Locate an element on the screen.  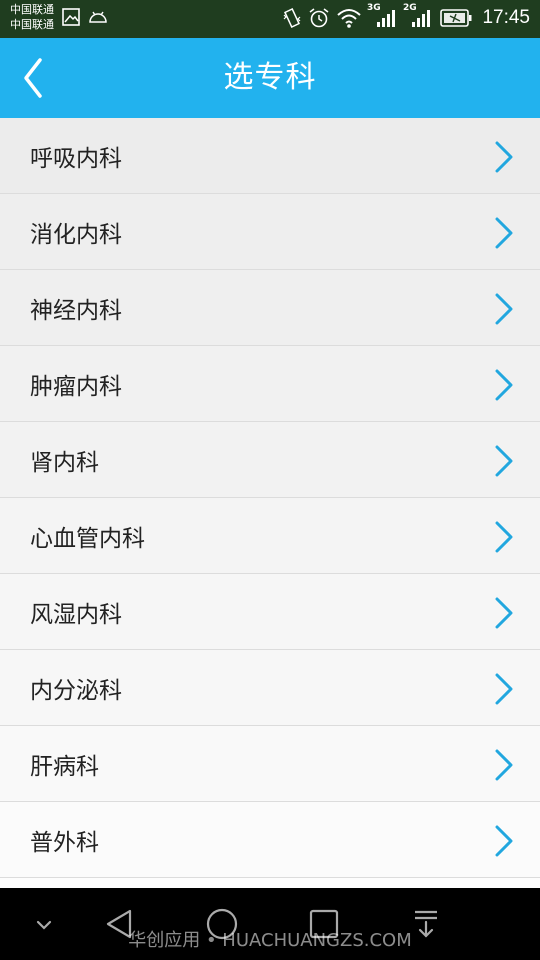
carrier-2: 中国联通 is located at coordinates (32, 24).